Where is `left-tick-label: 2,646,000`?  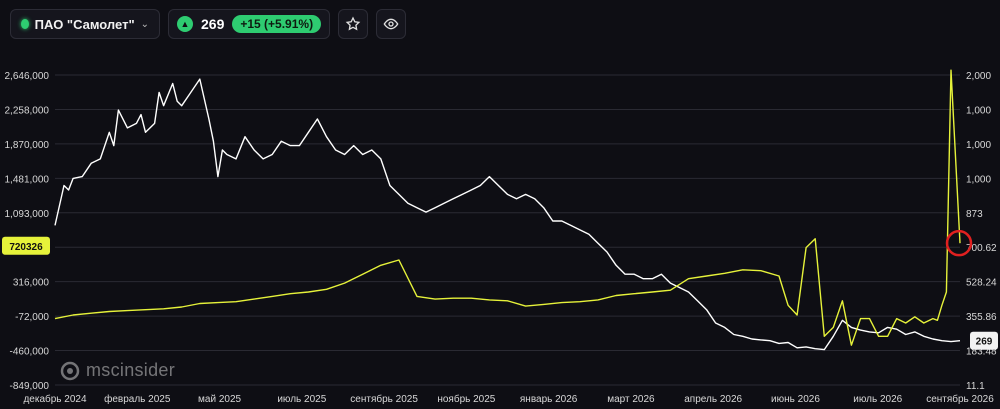
left-tick-label: 2,646,000 is located at coordinates (27, 76).